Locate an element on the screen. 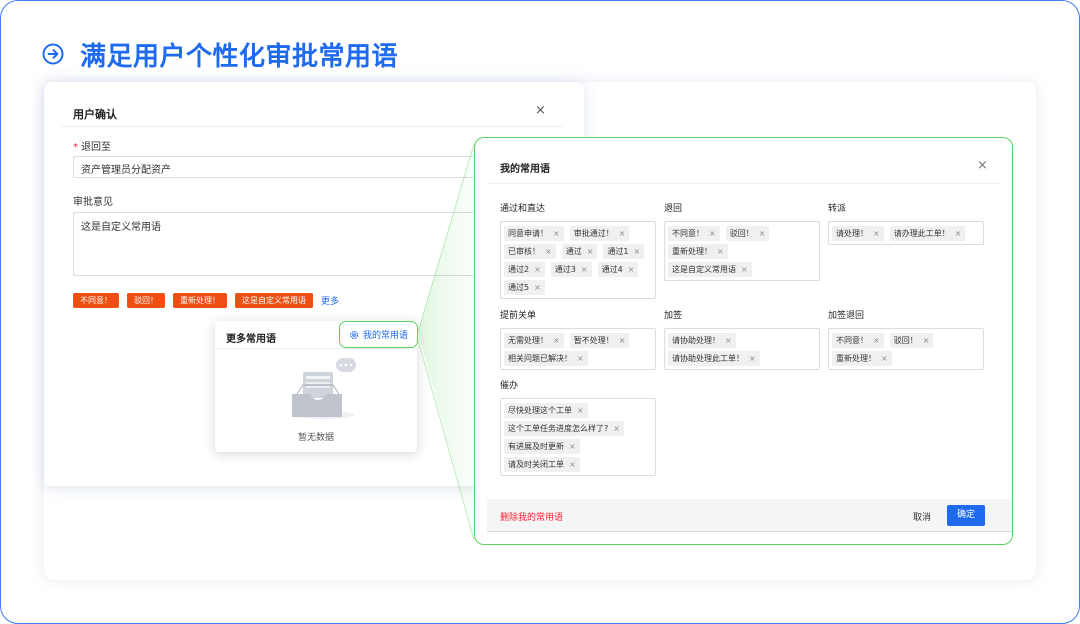 This screenshot has height=624, width=1080. gear-icon is located at coordinates (354, 335).